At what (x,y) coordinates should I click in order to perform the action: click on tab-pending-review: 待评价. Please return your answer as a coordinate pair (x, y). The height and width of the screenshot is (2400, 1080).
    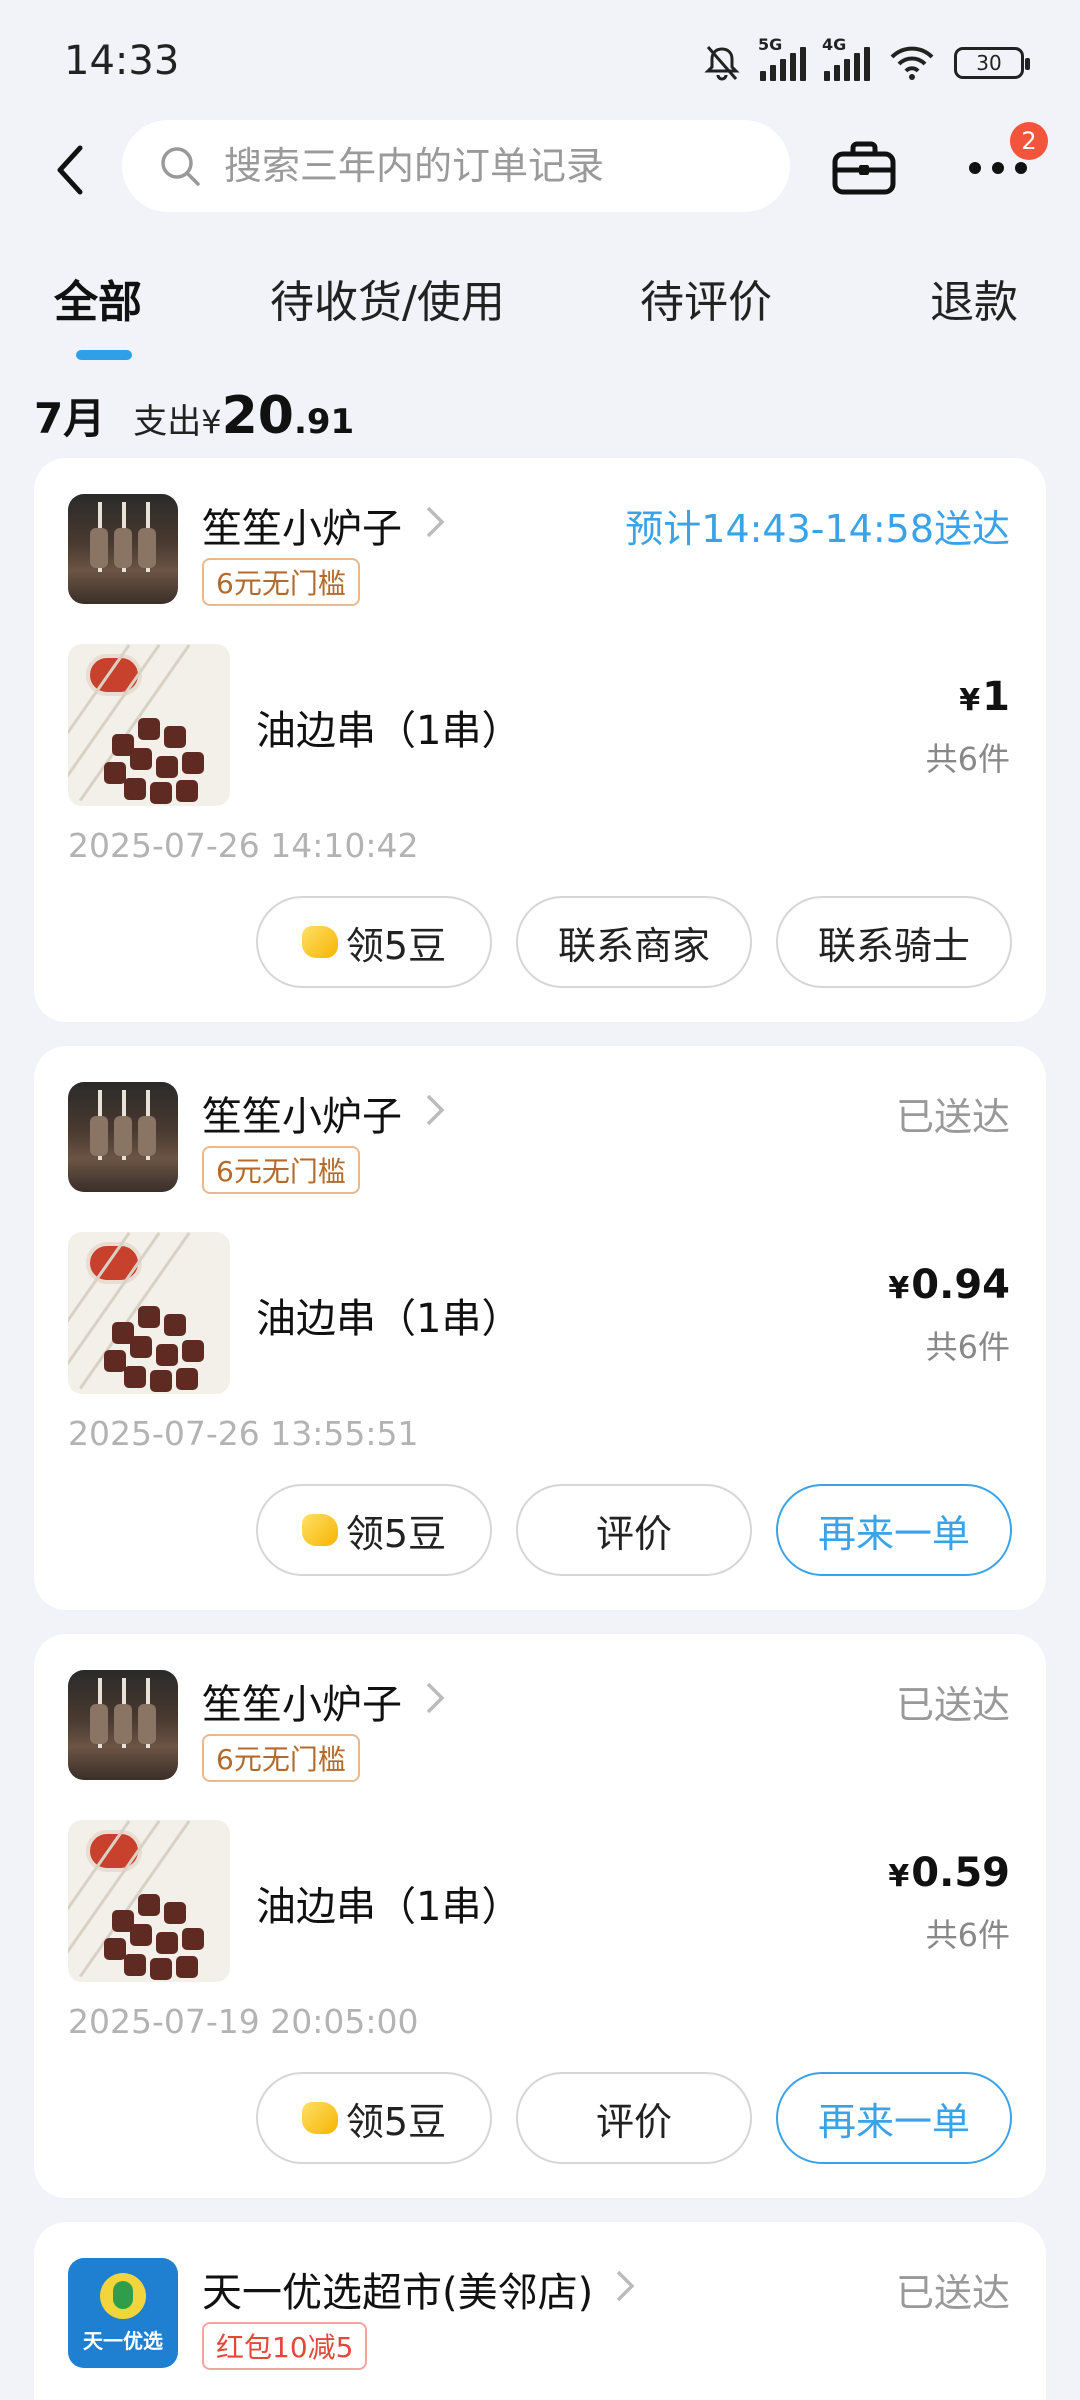
    Looking at the image, I should click on (706, 298).